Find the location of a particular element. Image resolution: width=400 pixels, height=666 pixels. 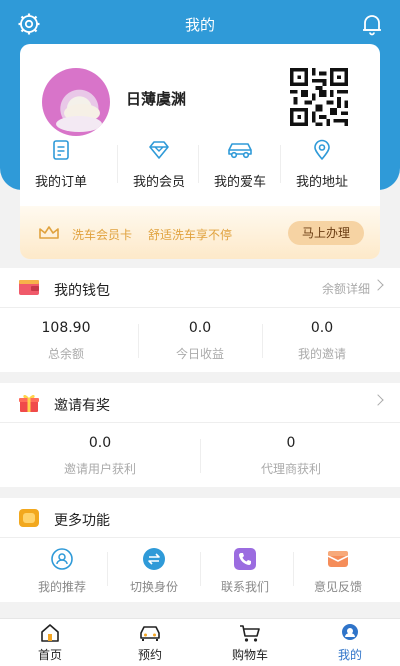

tab-mine: 我的 is located at coordinates (350, 643).